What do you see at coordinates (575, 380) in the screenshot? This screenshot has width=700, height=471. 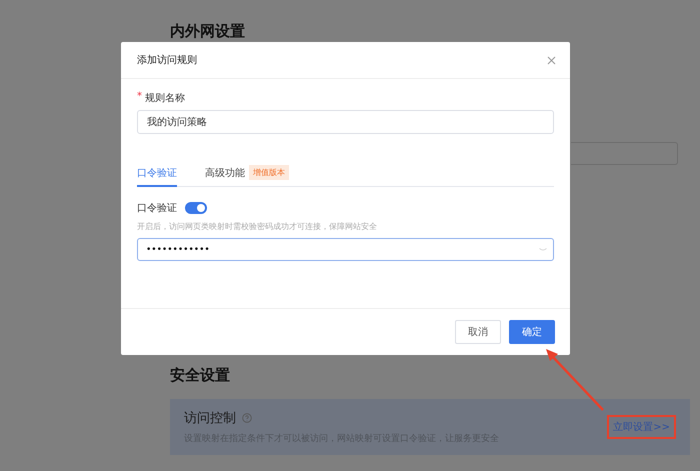 I see `arrow` at bounding box center [575, 380].